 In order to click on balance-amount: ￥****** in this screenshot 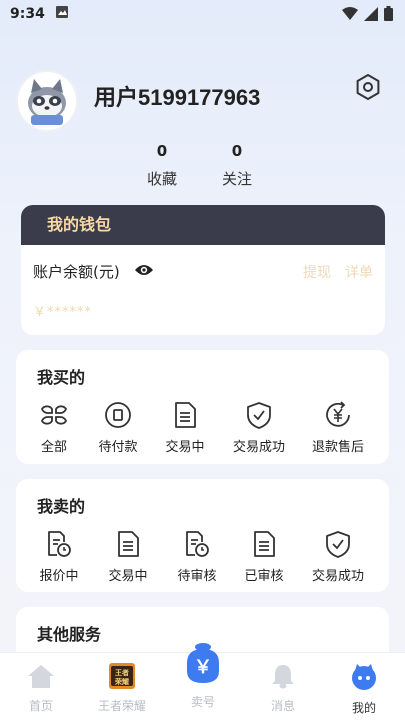, I will do `click(63, 312)`.